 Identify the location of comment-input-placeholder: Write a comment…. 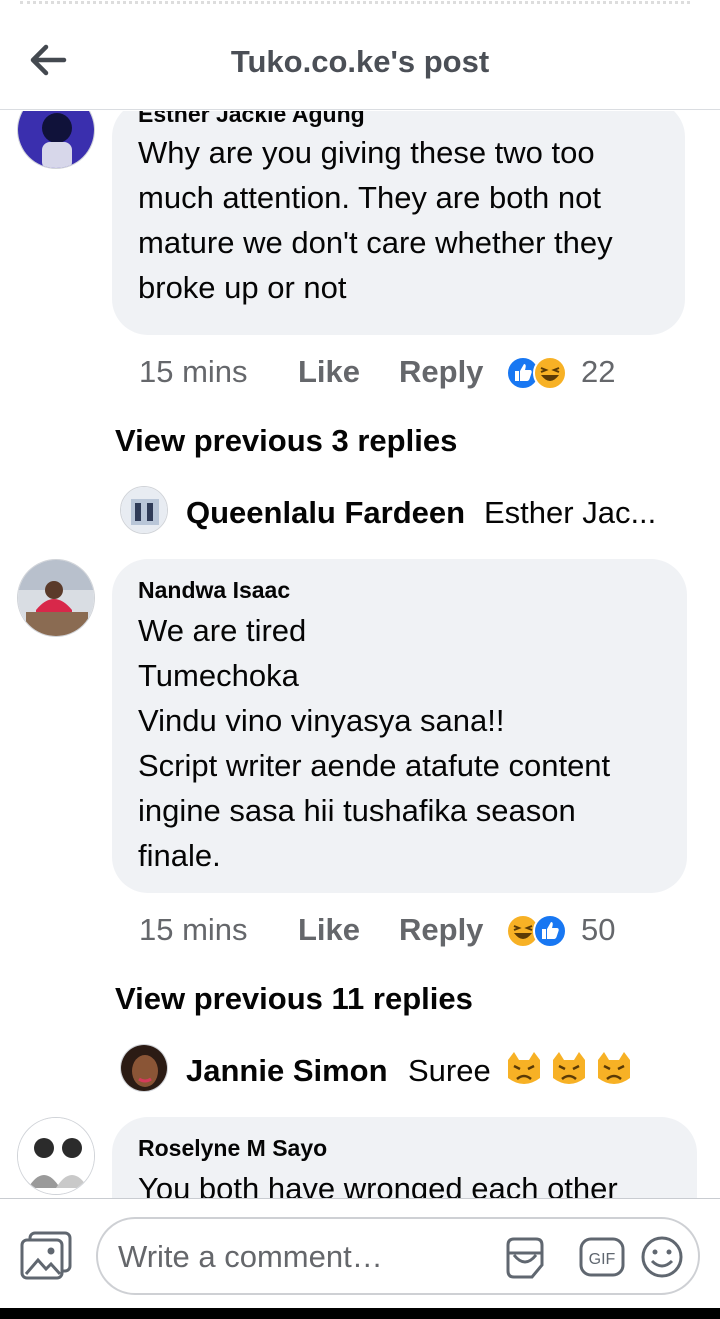
(250, 1256).